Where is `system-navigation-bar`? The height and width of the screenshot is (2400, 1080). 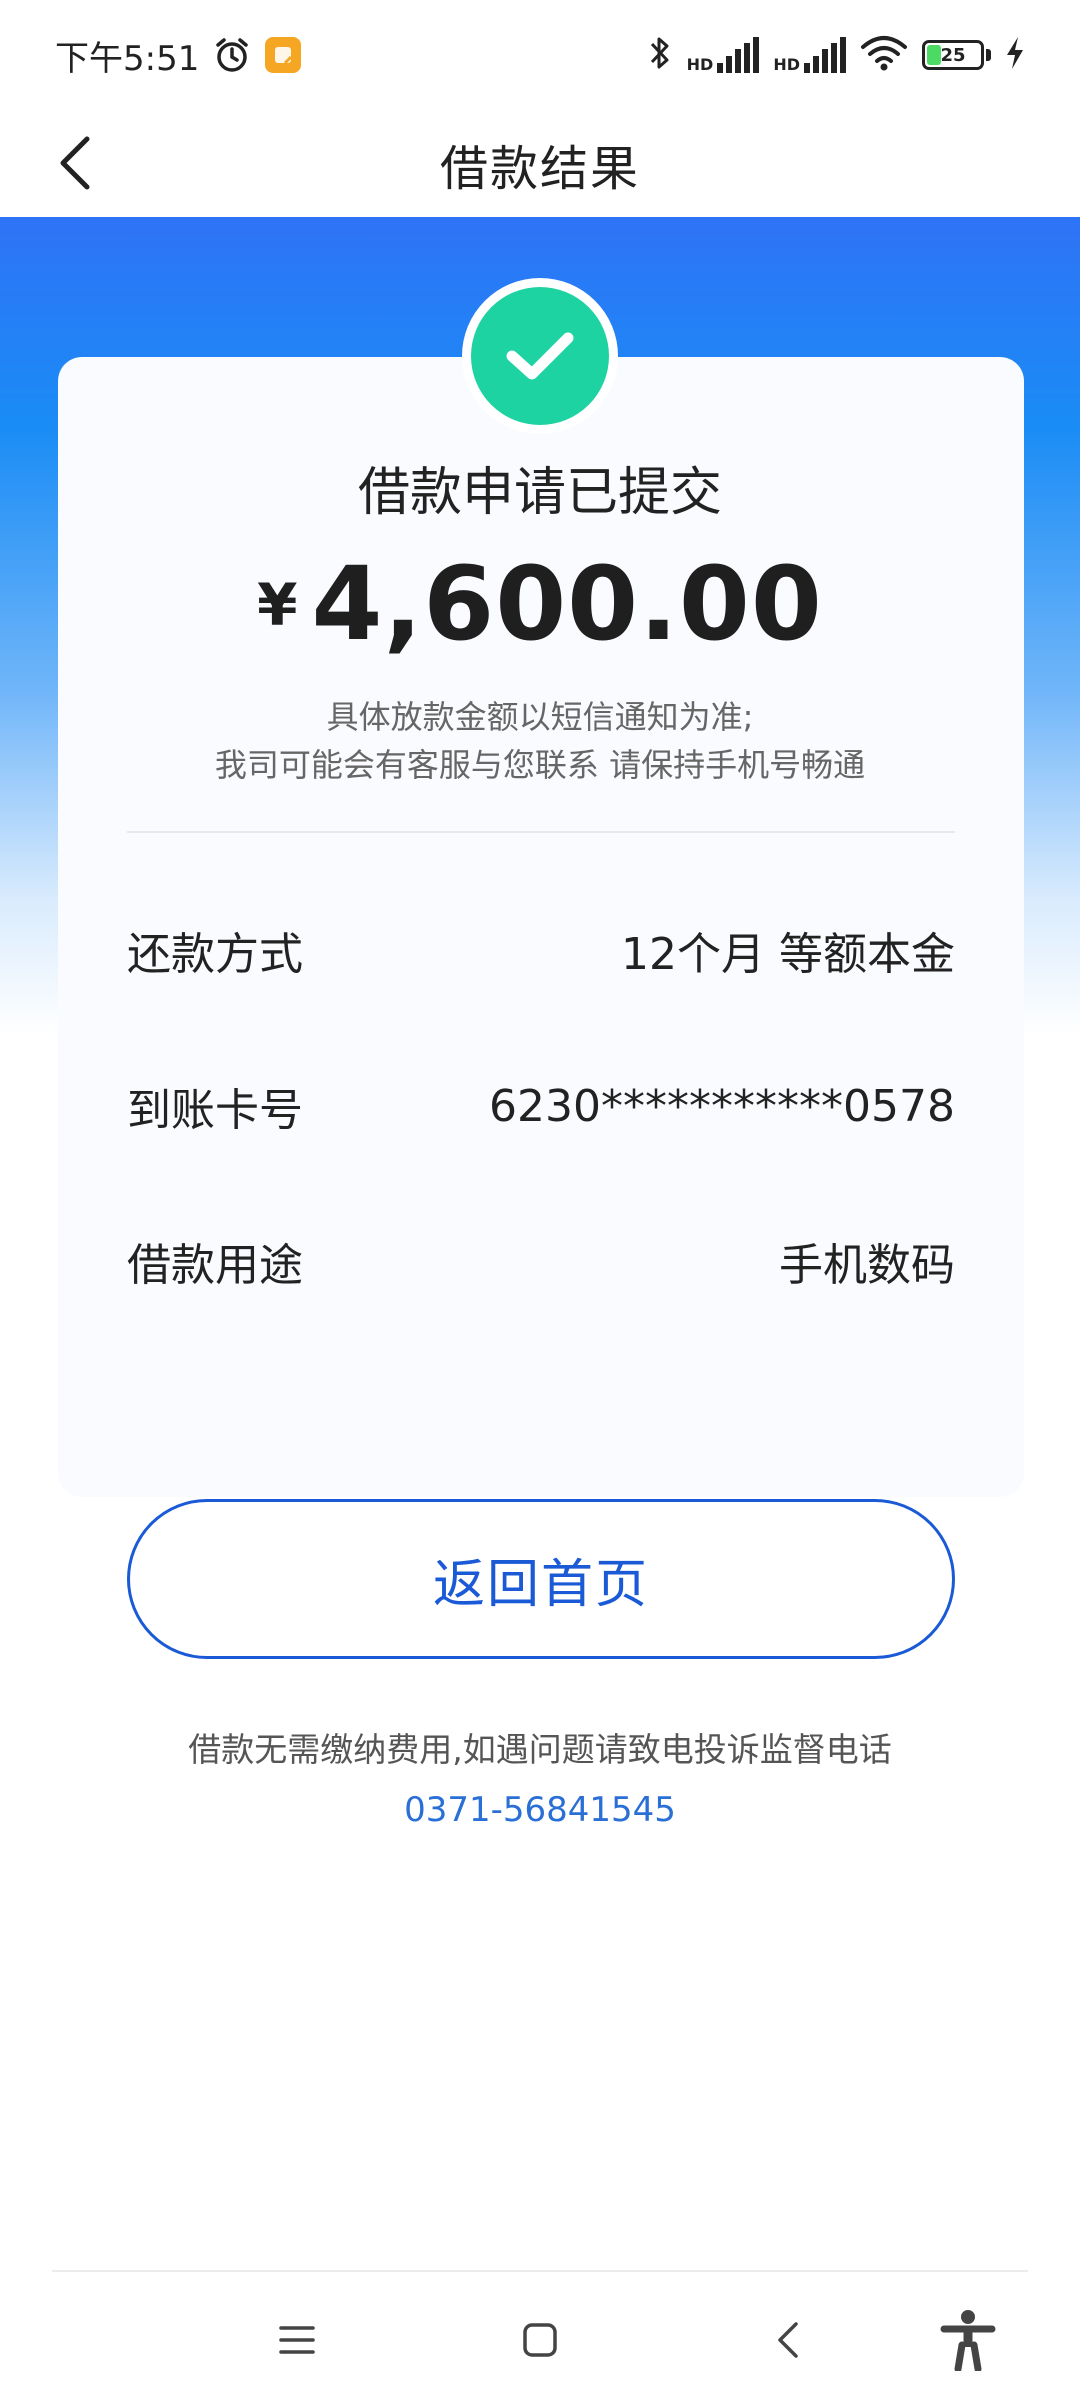
system-navigation-bar is located at coordinates (540, 2336).